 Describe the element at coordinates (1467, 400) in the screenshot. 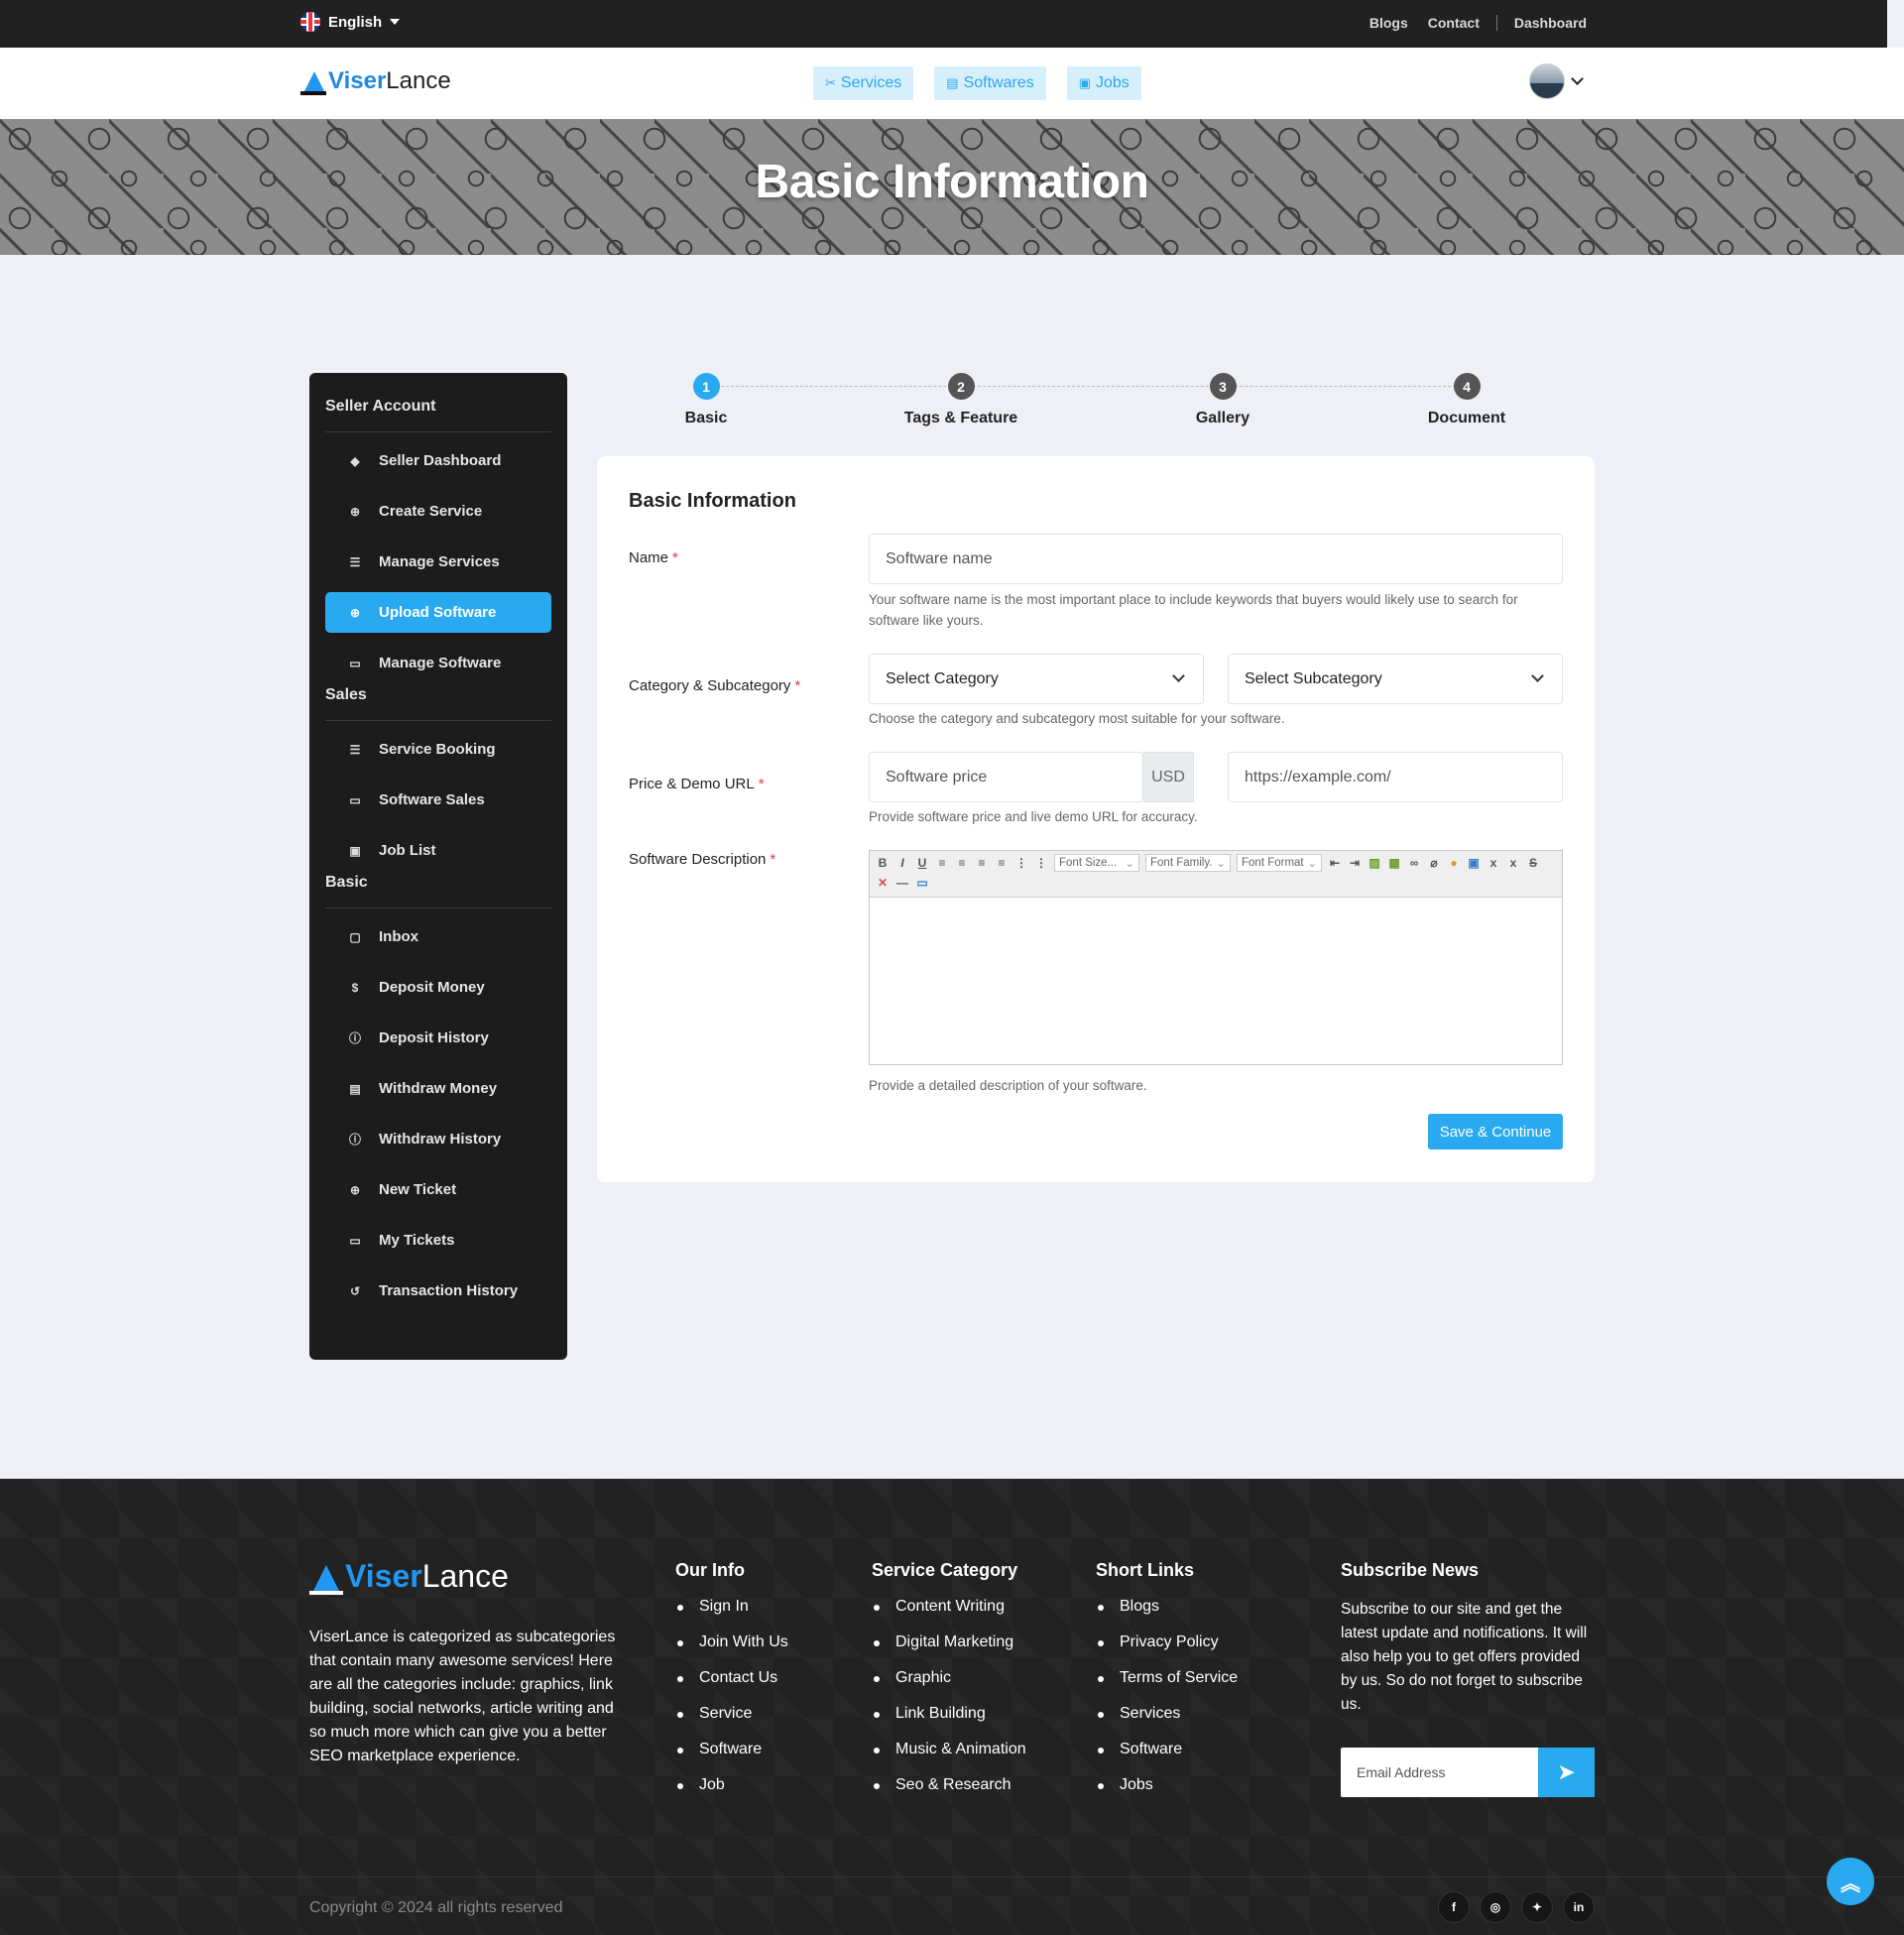

I see `step-document: 4 Document` at that location.